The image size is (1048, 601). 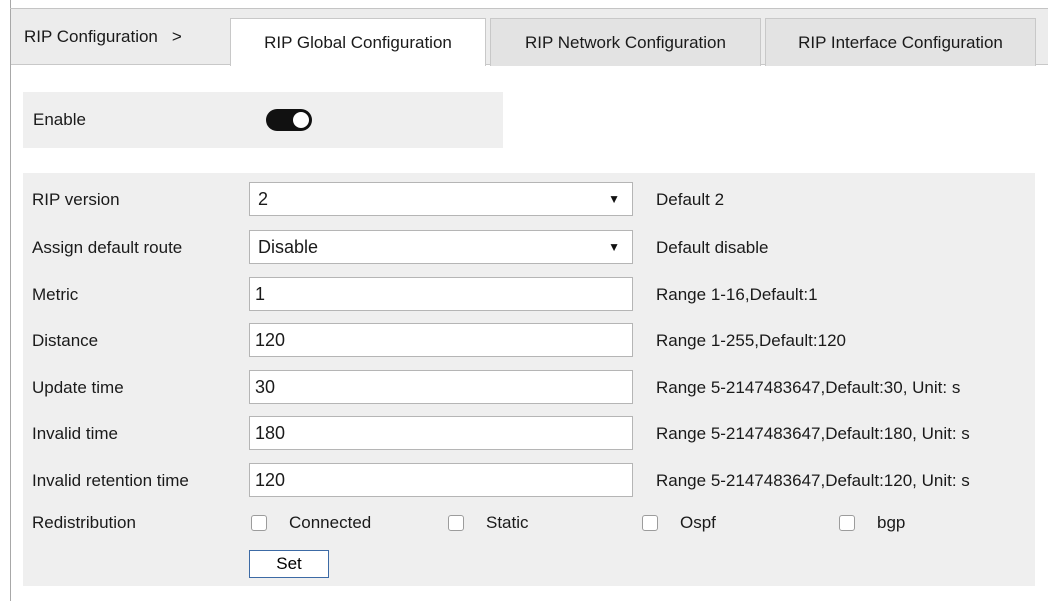 I want to click on connected-label: Connected, so click(x=330, y=522).